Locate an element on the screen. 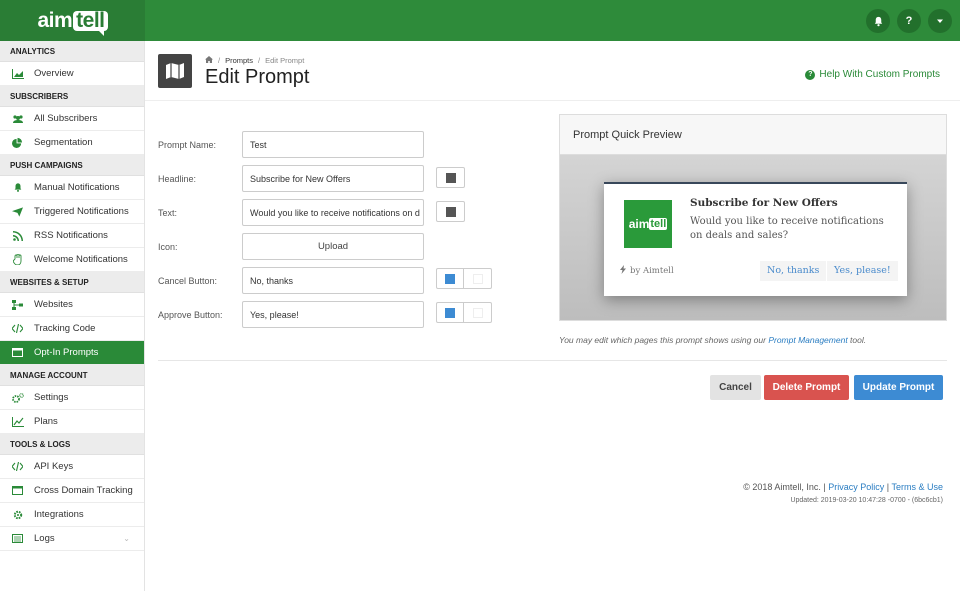 Image resolution: width=960 pixels, height=591 pixels. sidebar-item-all-subscribers: All Subscribers is located at coordinates (72, 119).